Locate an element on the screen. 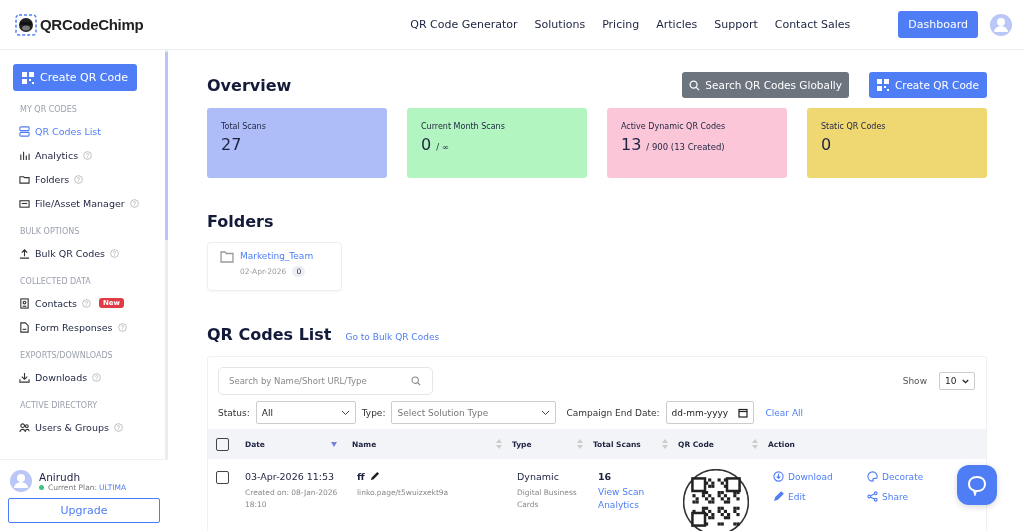  clear-all-link: Clear All is located at coordinates (784, 412).